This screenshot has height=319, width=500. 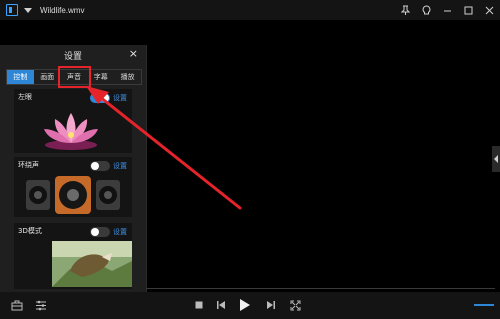 What do you see at coordinates (17, 305) in the screenshot?
I see `toolbox-icon` at bounding box center [17, 305].